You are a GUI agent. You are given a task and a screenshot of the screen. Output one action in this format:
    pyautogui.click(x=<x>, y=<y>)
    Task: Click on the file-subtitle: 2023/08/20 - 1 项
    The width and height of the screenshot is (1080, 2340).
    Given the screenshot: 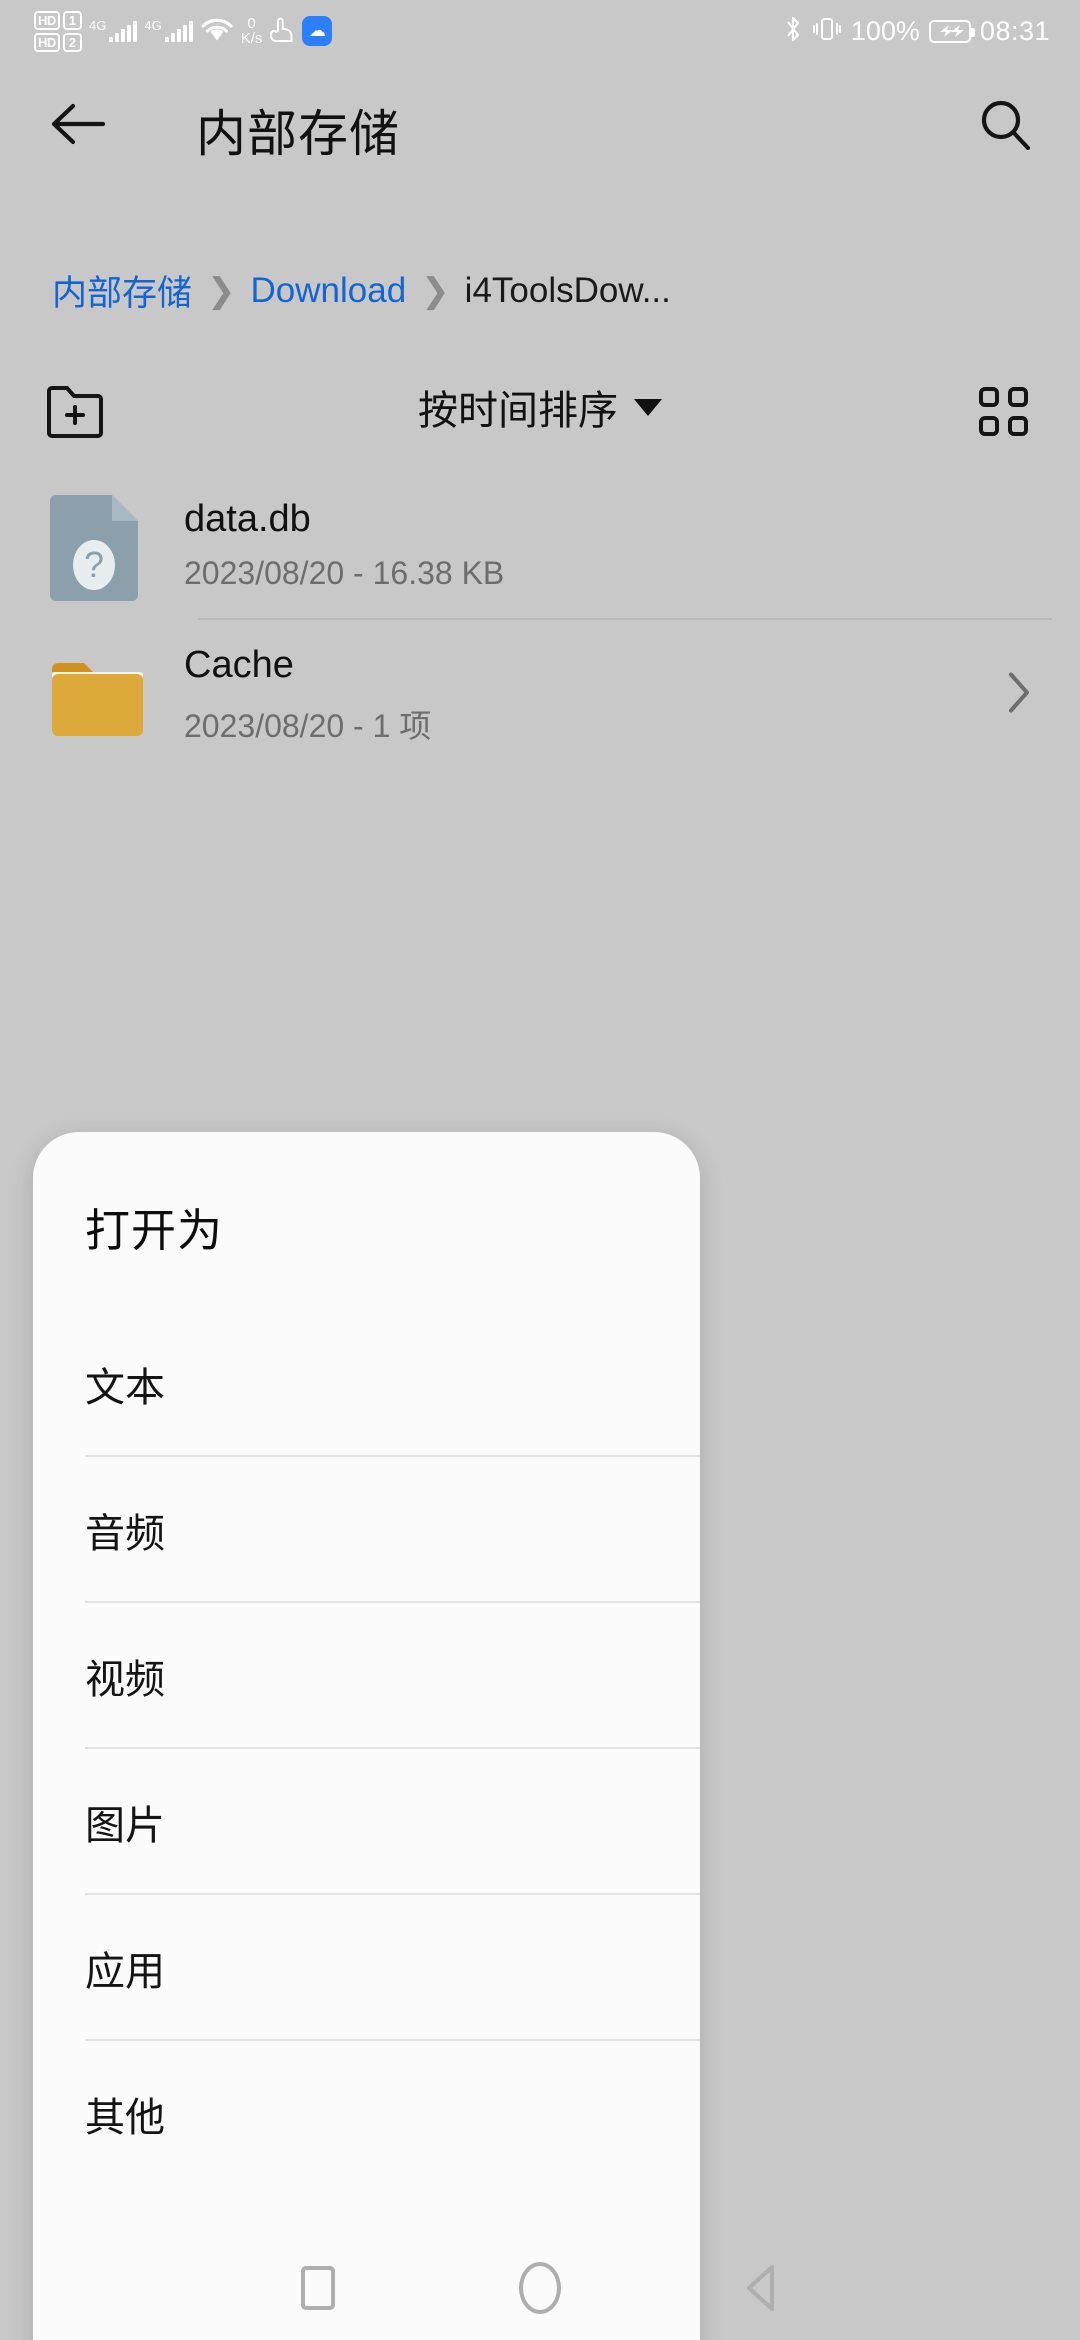 What is the action you would take?
    pyautogui.click(x=308, y=725)
    